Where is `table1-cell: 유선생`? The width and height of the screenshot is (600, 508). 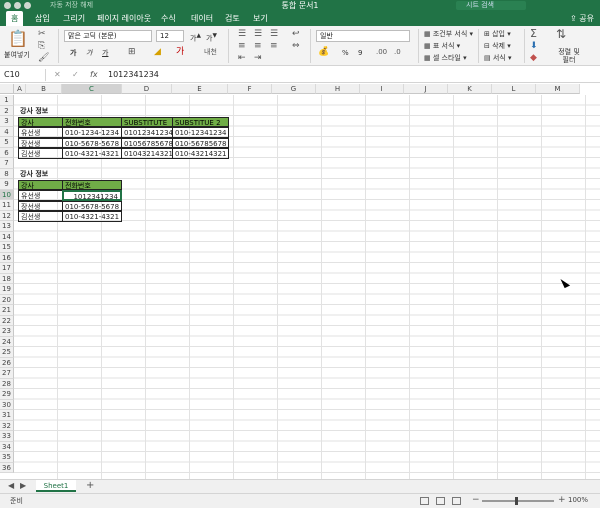
table1-cell: 유선생 is located at coordinates (40, 132).